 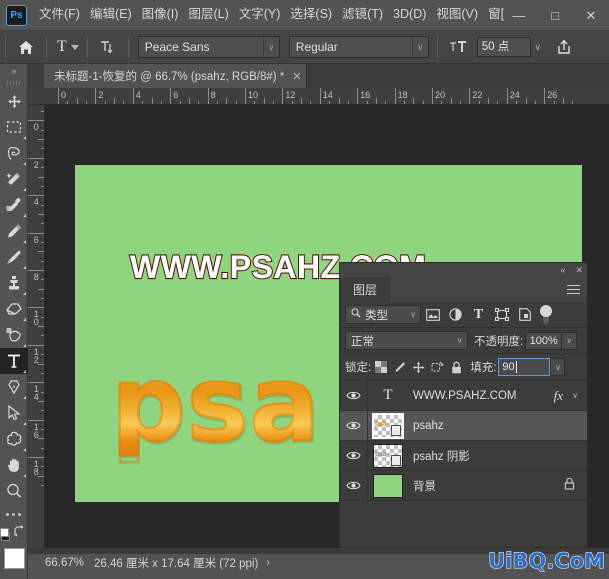 What do you see at coordinates (14, 257) in the screenshot?
I see `brush-tool` at bounding box center [14, 257].